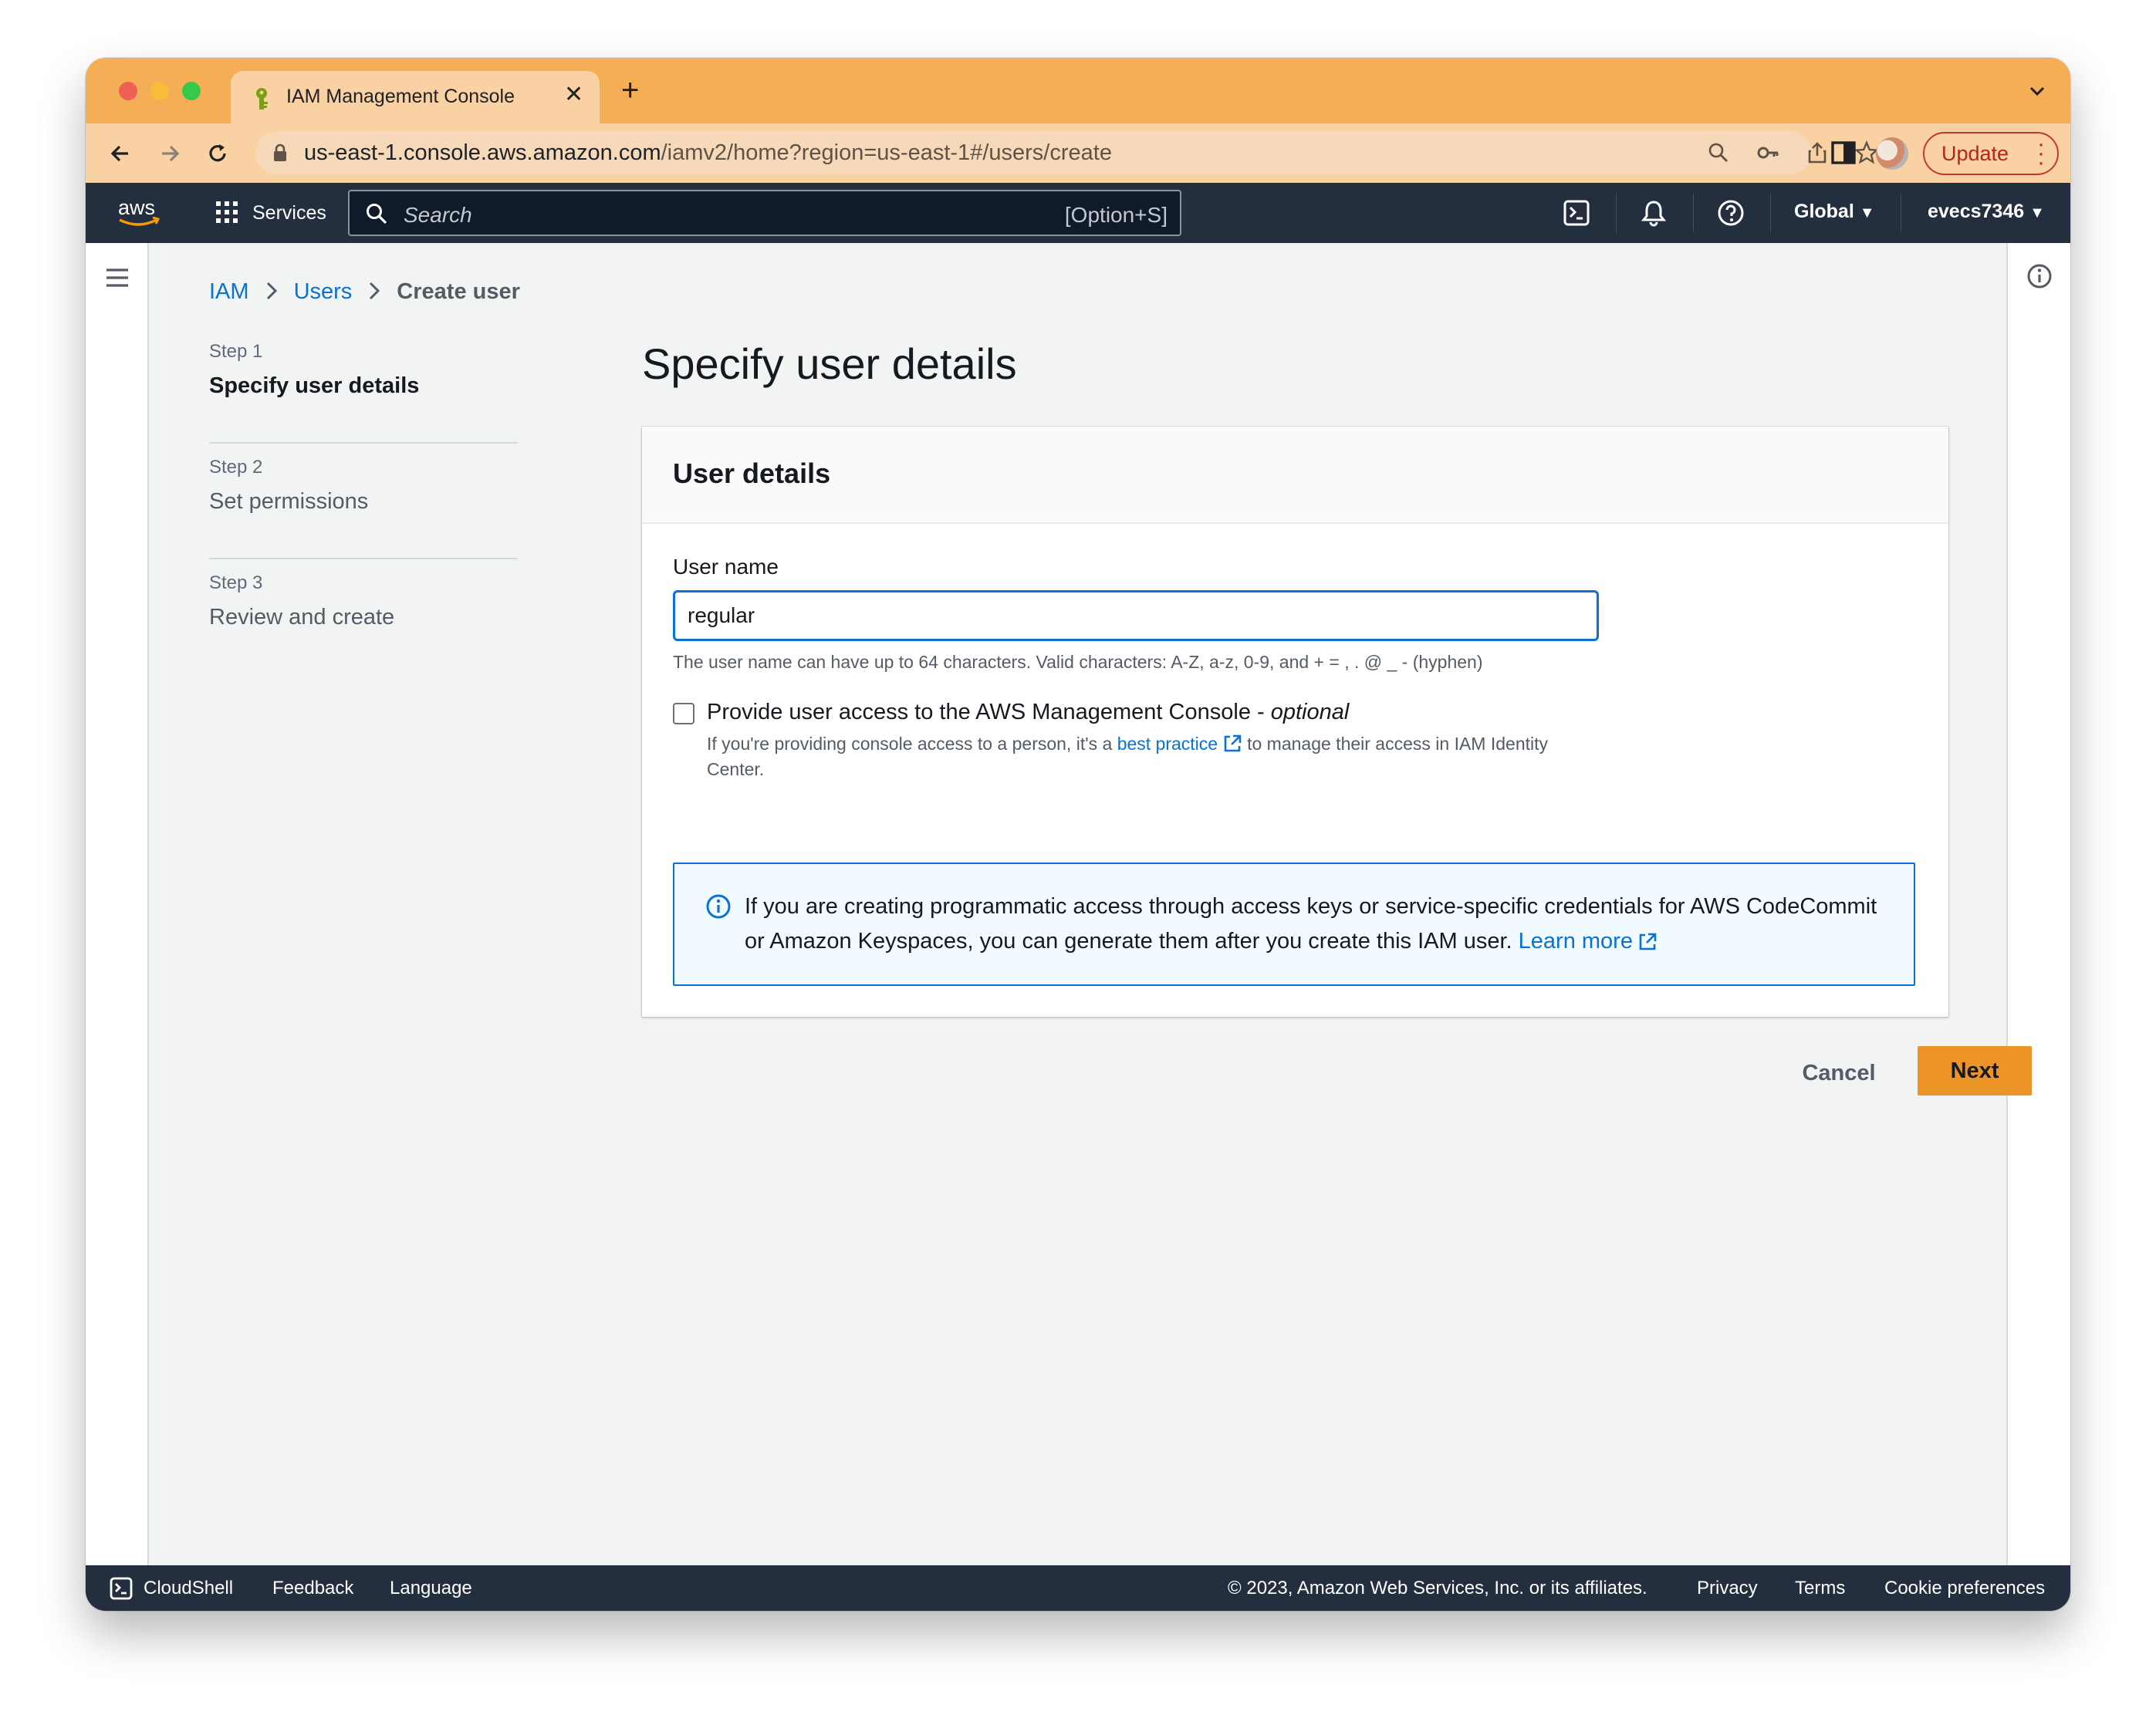  I want to click on best-practice-link: best practice, so click(1167, 744).